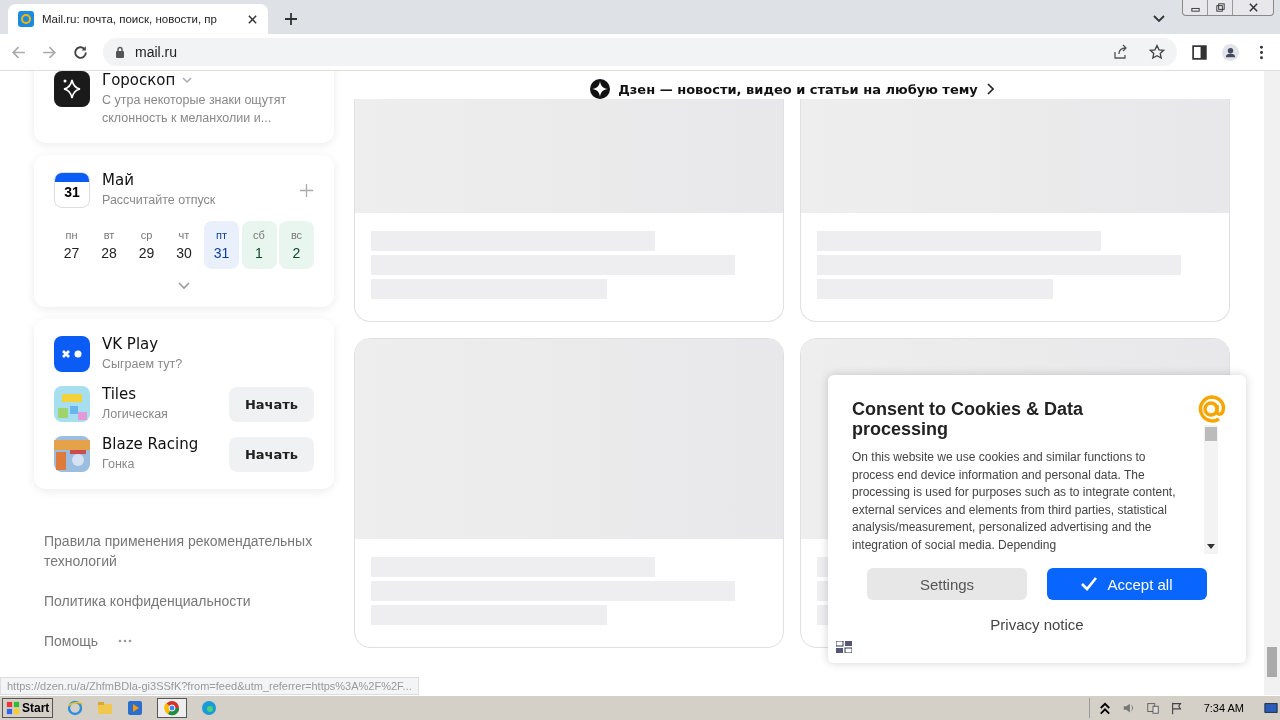  What do you see at coordinates (130, 19) in the screenshot?
I see `tab-title: Mail.ru: почта, поиск, новости, пр` at bounding box center [130, 19].